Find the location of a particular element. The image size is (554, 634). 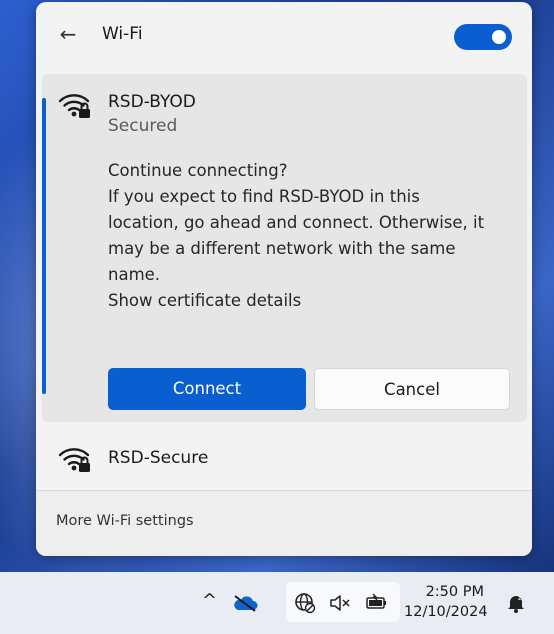

tray-quick-settings is located at coordinates (343, 602).